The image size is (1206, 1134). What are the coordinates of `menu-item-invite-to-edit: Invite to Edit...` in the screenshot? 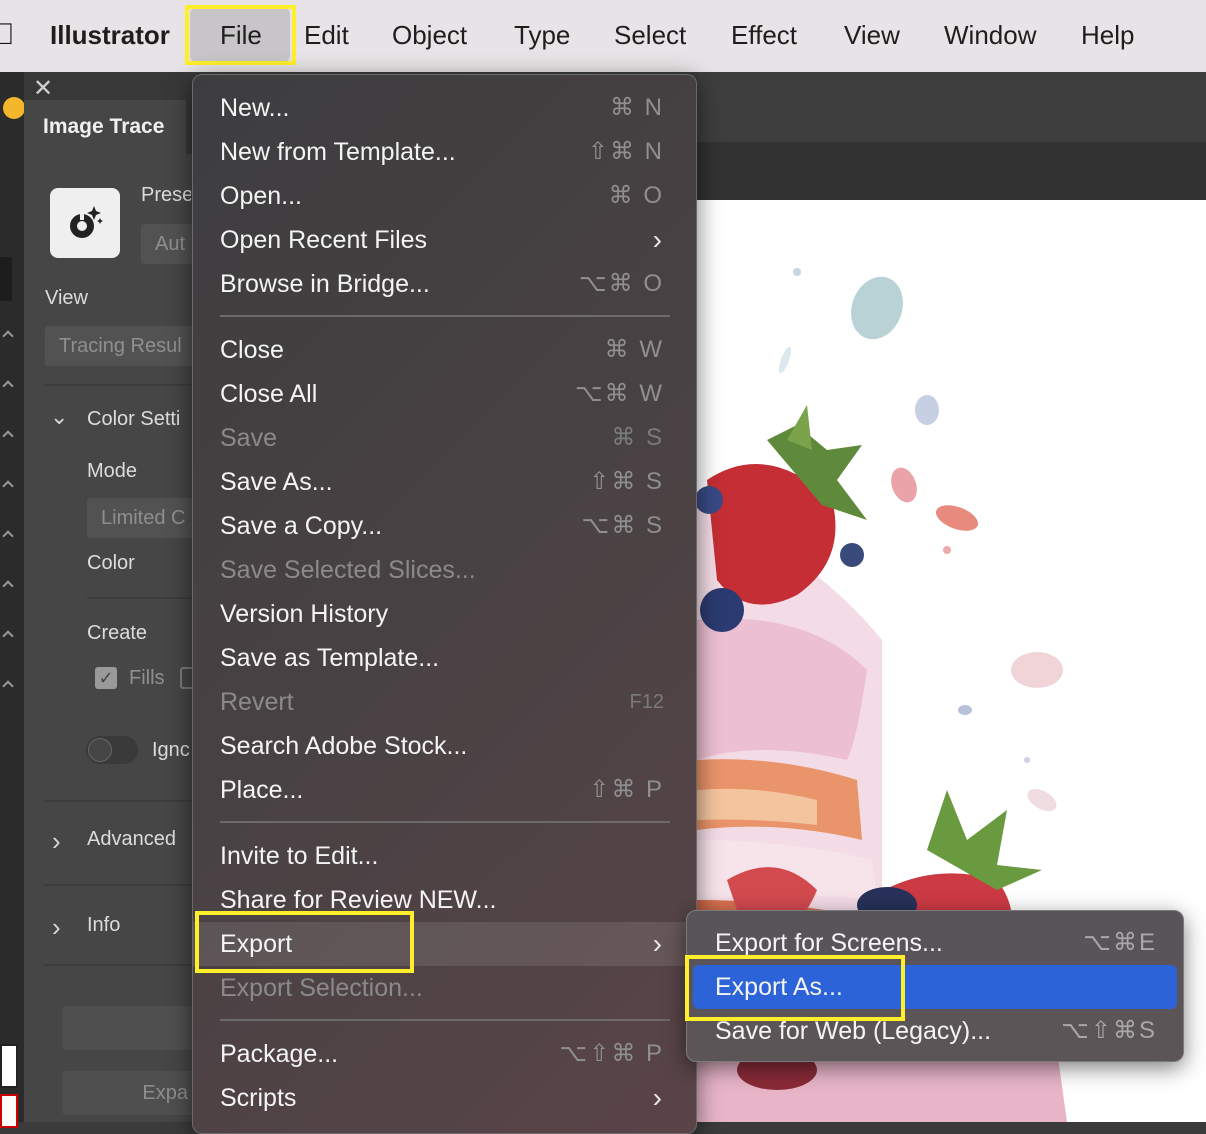 It's located at (444, 856).